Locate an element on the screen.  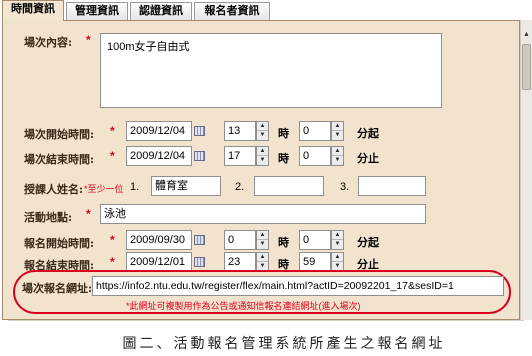
reg-end-hour-field: 23 is located at coordinates (240, 262).